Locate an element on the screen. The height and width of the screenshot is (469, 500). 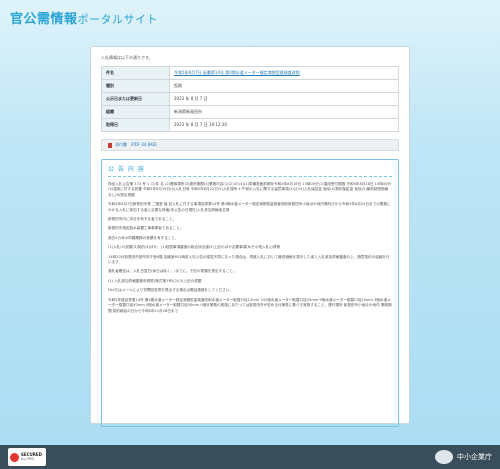
site-title: 官公需情報 is located at coordinates (44, 19).